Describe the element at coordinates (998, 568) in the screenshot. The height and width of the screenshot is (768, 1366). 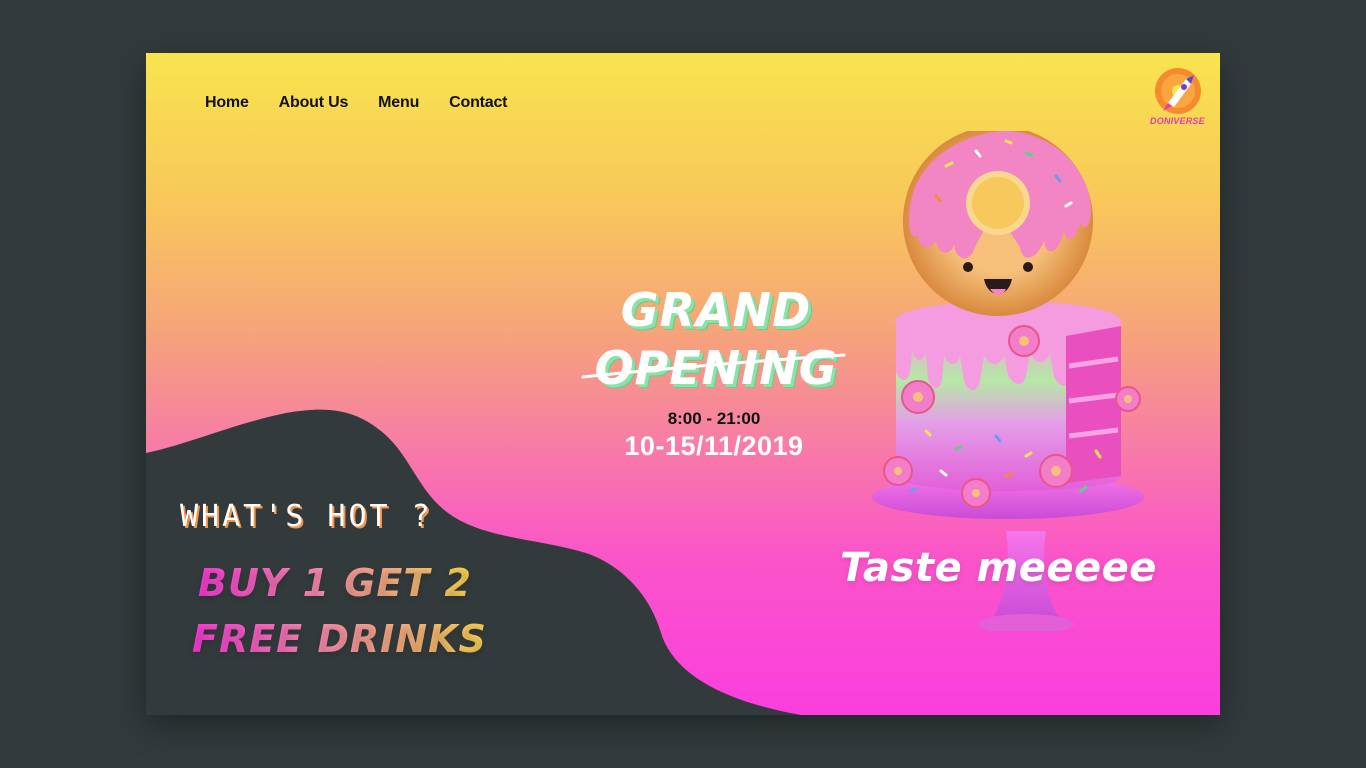
I see `taste-tagline: Taste meeeee` at that location.